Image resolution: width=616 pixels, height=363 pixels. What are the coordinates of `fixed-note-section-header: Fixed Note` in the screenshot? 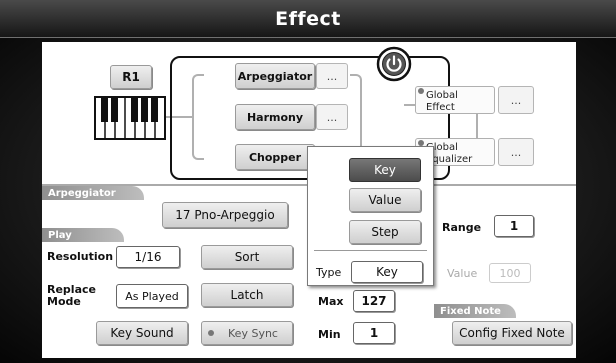 It's located at (475, 311).